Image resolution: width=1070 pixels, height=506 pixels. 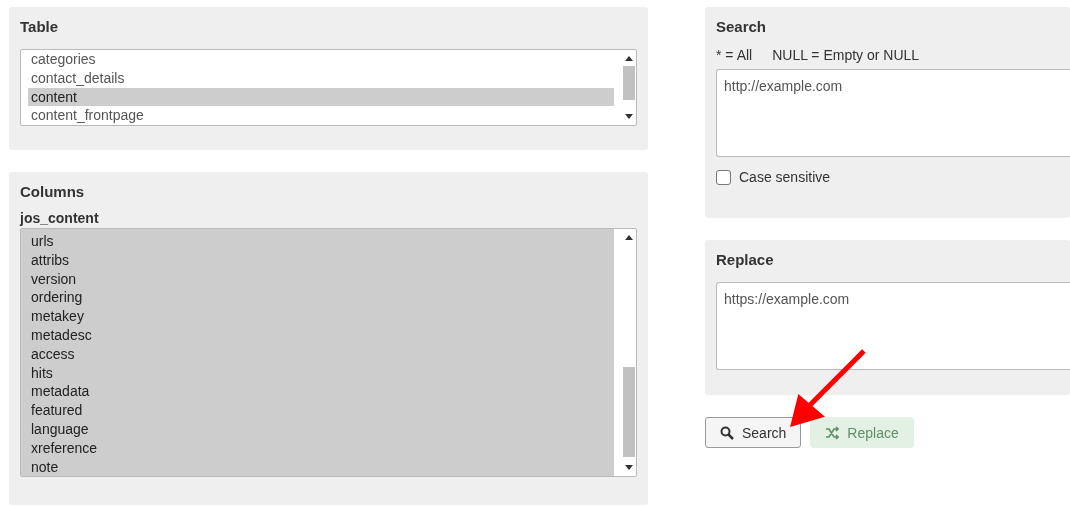 I want to click on table-name-label: jos_content, so click(x=60, y=218).